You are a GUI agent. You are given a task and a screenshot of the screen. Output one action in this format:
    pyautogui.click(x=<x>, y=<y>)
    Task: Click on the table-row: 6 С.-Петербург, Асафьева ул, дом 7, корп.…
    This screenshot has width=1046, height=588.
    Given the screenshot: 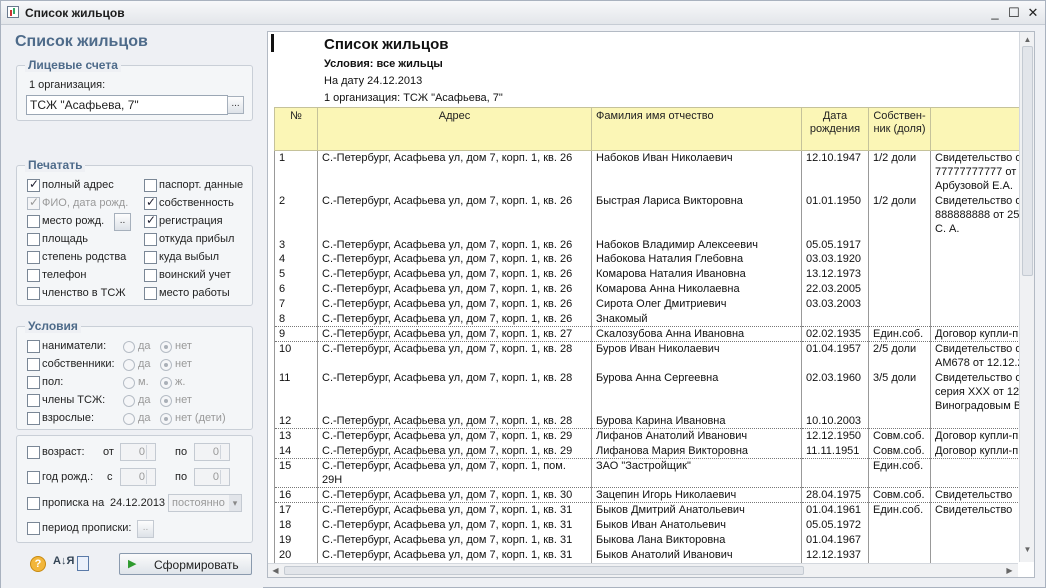 What is the action you would take?
    pyautogui.click(x=654, y=289)
    